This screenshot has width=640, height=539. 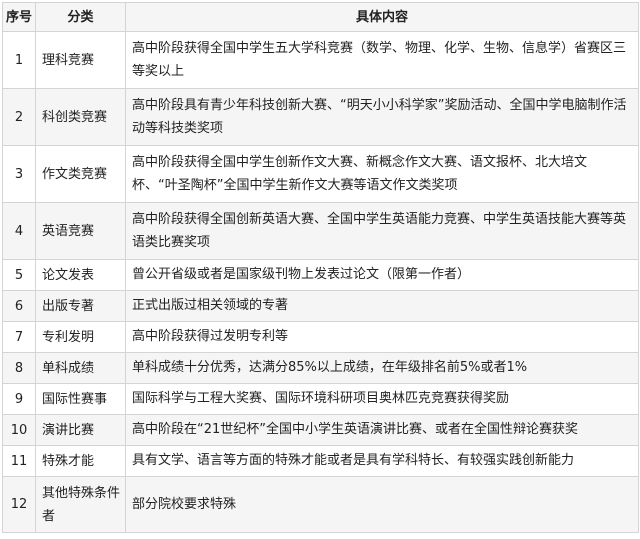 What do you see at coordinates (382, 337) in the screenshot?
I see `row-content: 高中阶段获得过发明专利等` at bounding box center [382, 337].